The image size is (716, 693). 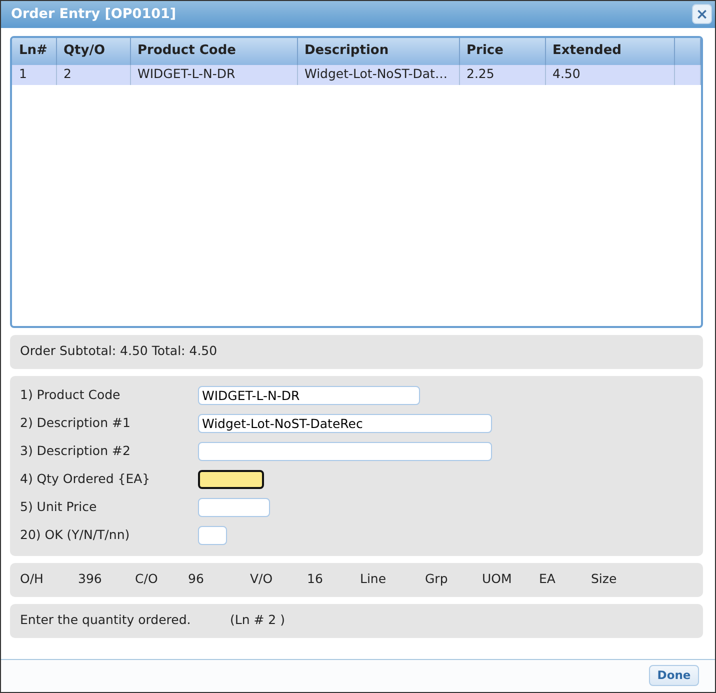 What do you see at coordinates (71, 395) in the screenshot?
I see `field-label: 1) Product Code` at bounding box center [71, 395].